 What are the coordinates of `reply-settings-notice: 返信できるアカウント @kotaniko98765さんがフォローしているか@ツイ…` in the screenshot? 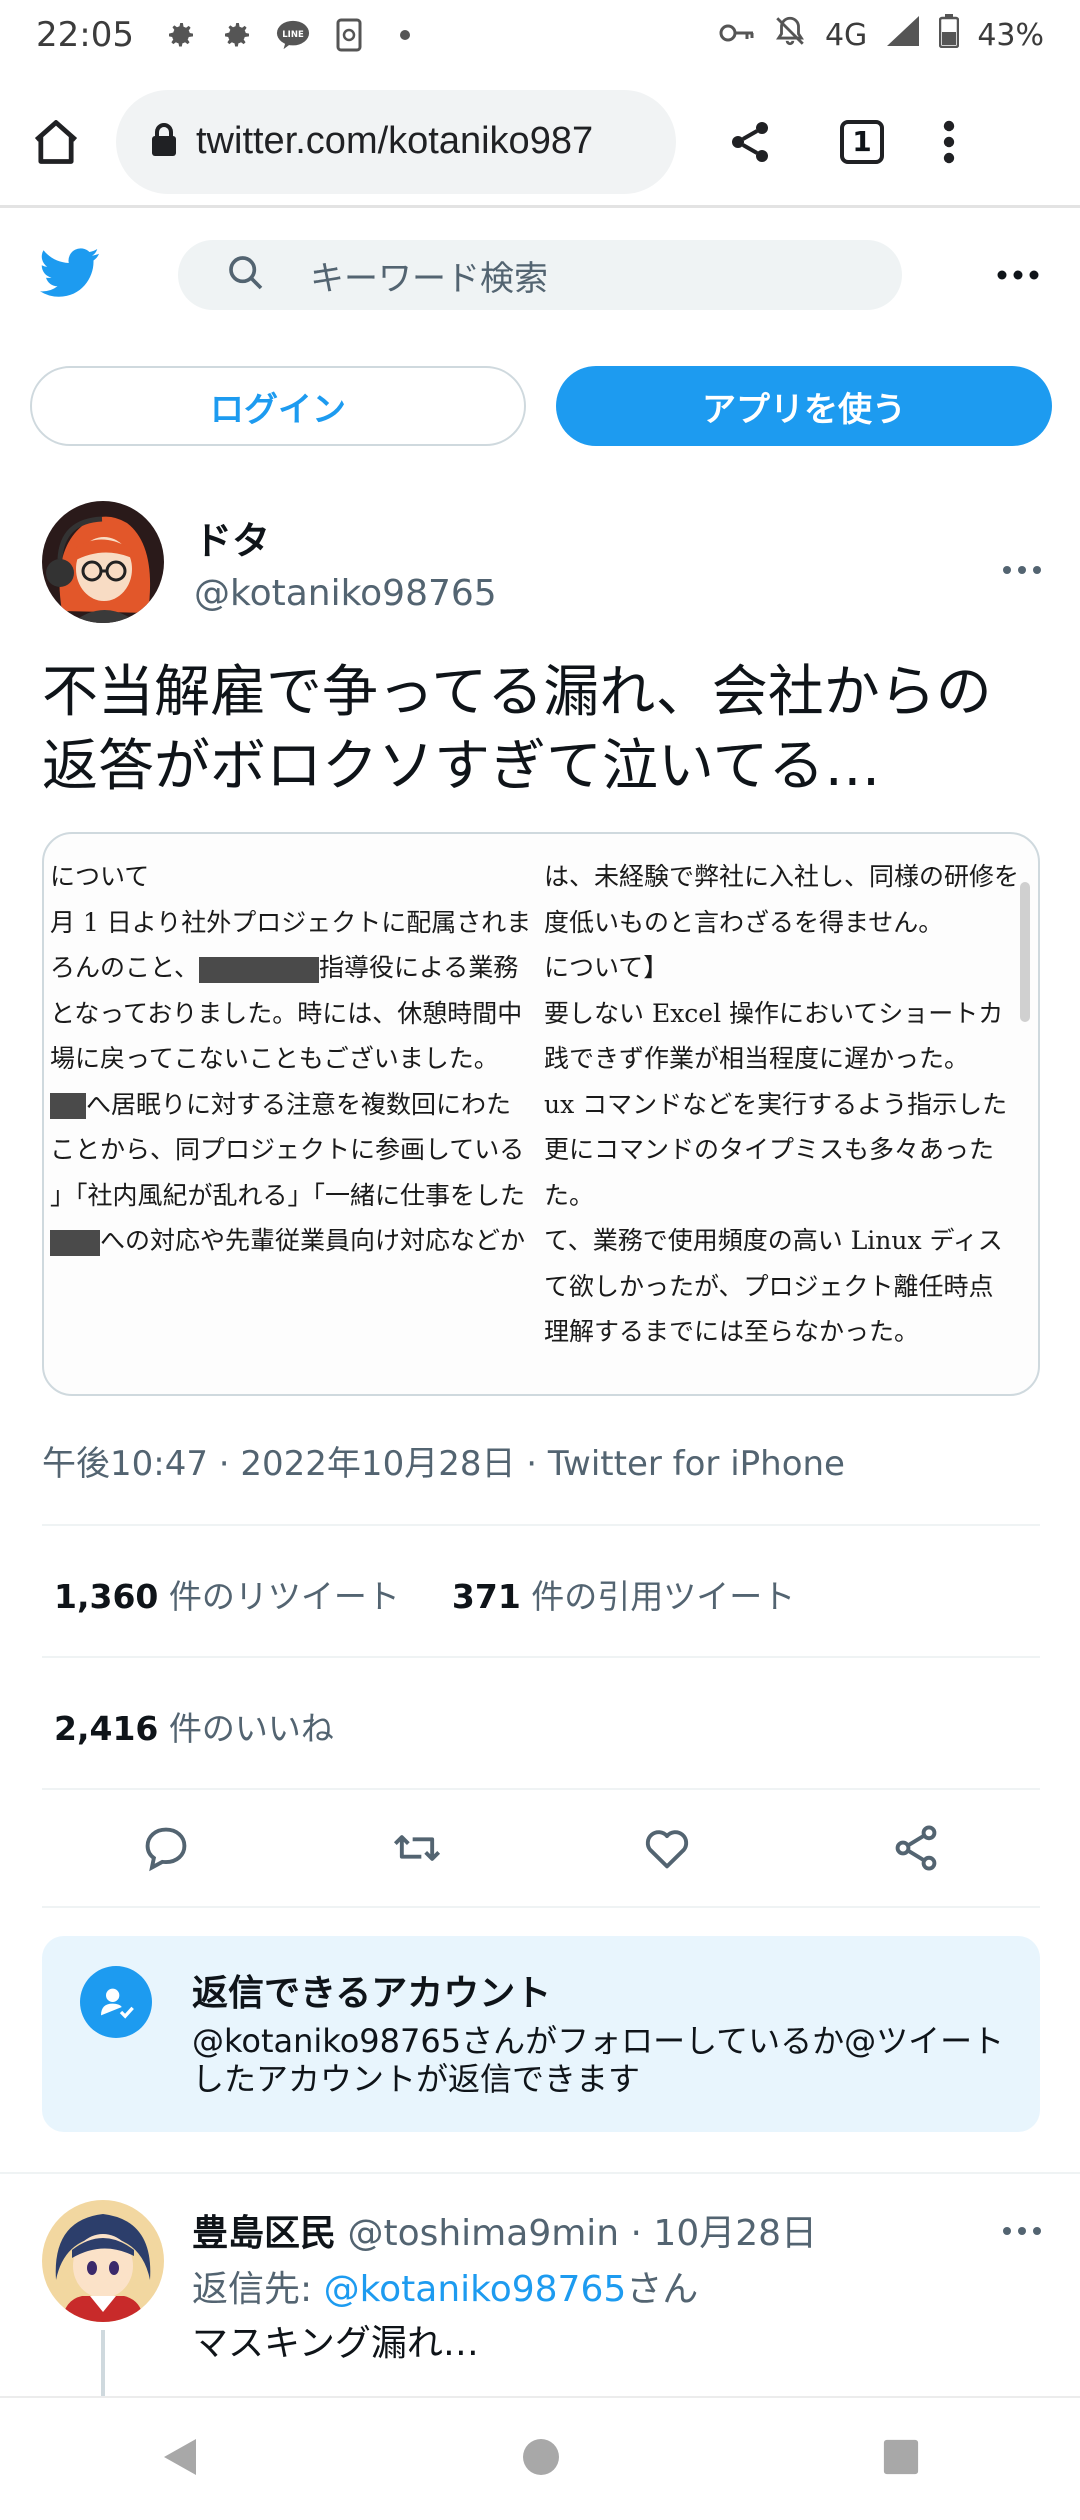 It's located at (541, 2034).